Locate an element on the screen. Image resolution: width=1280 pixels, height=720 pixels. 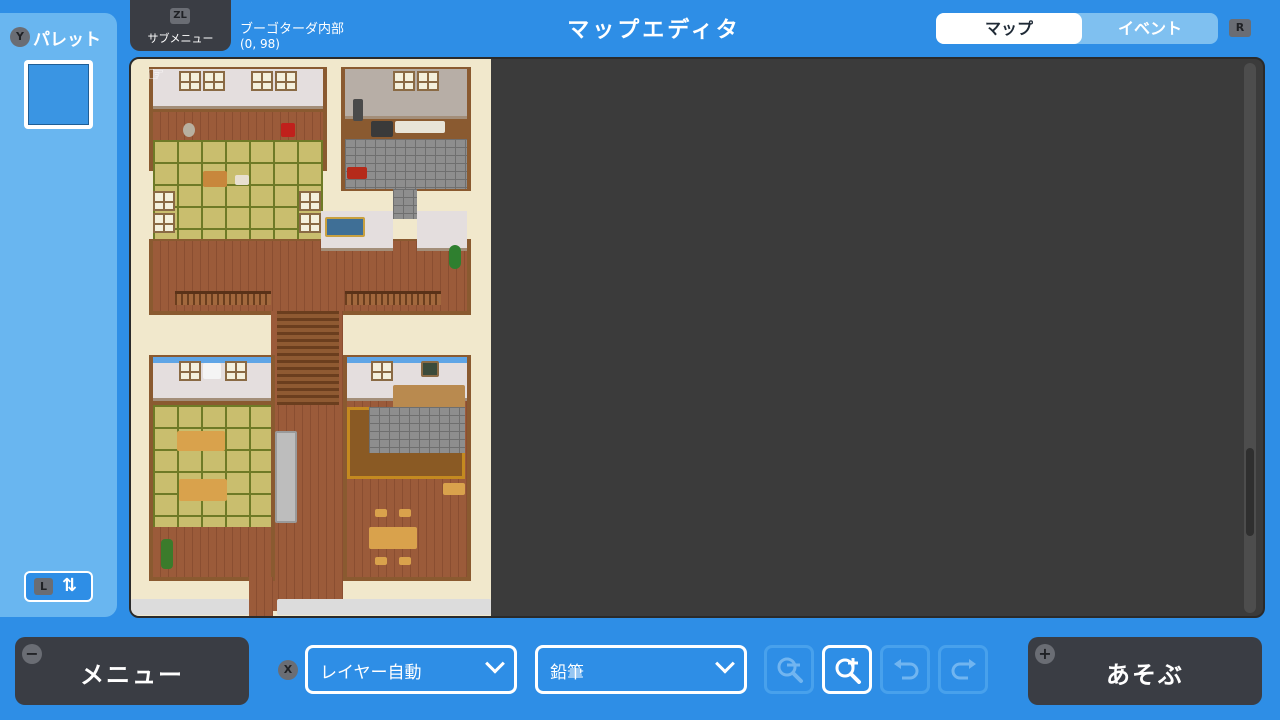
mode-tabs: マップ イベント is located at coordinates (1077, 28).